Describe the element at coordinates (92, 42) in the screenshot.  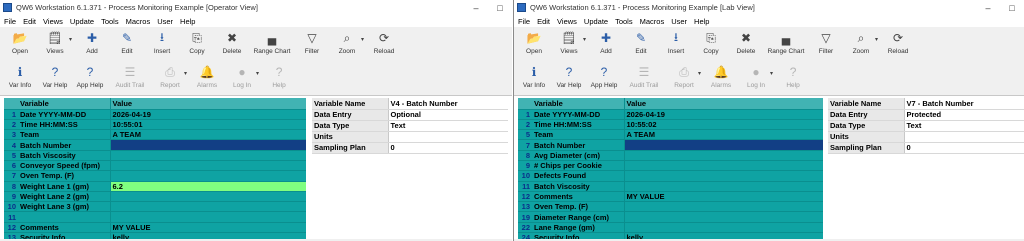
I see `add-button: ✚ Add` at that location.